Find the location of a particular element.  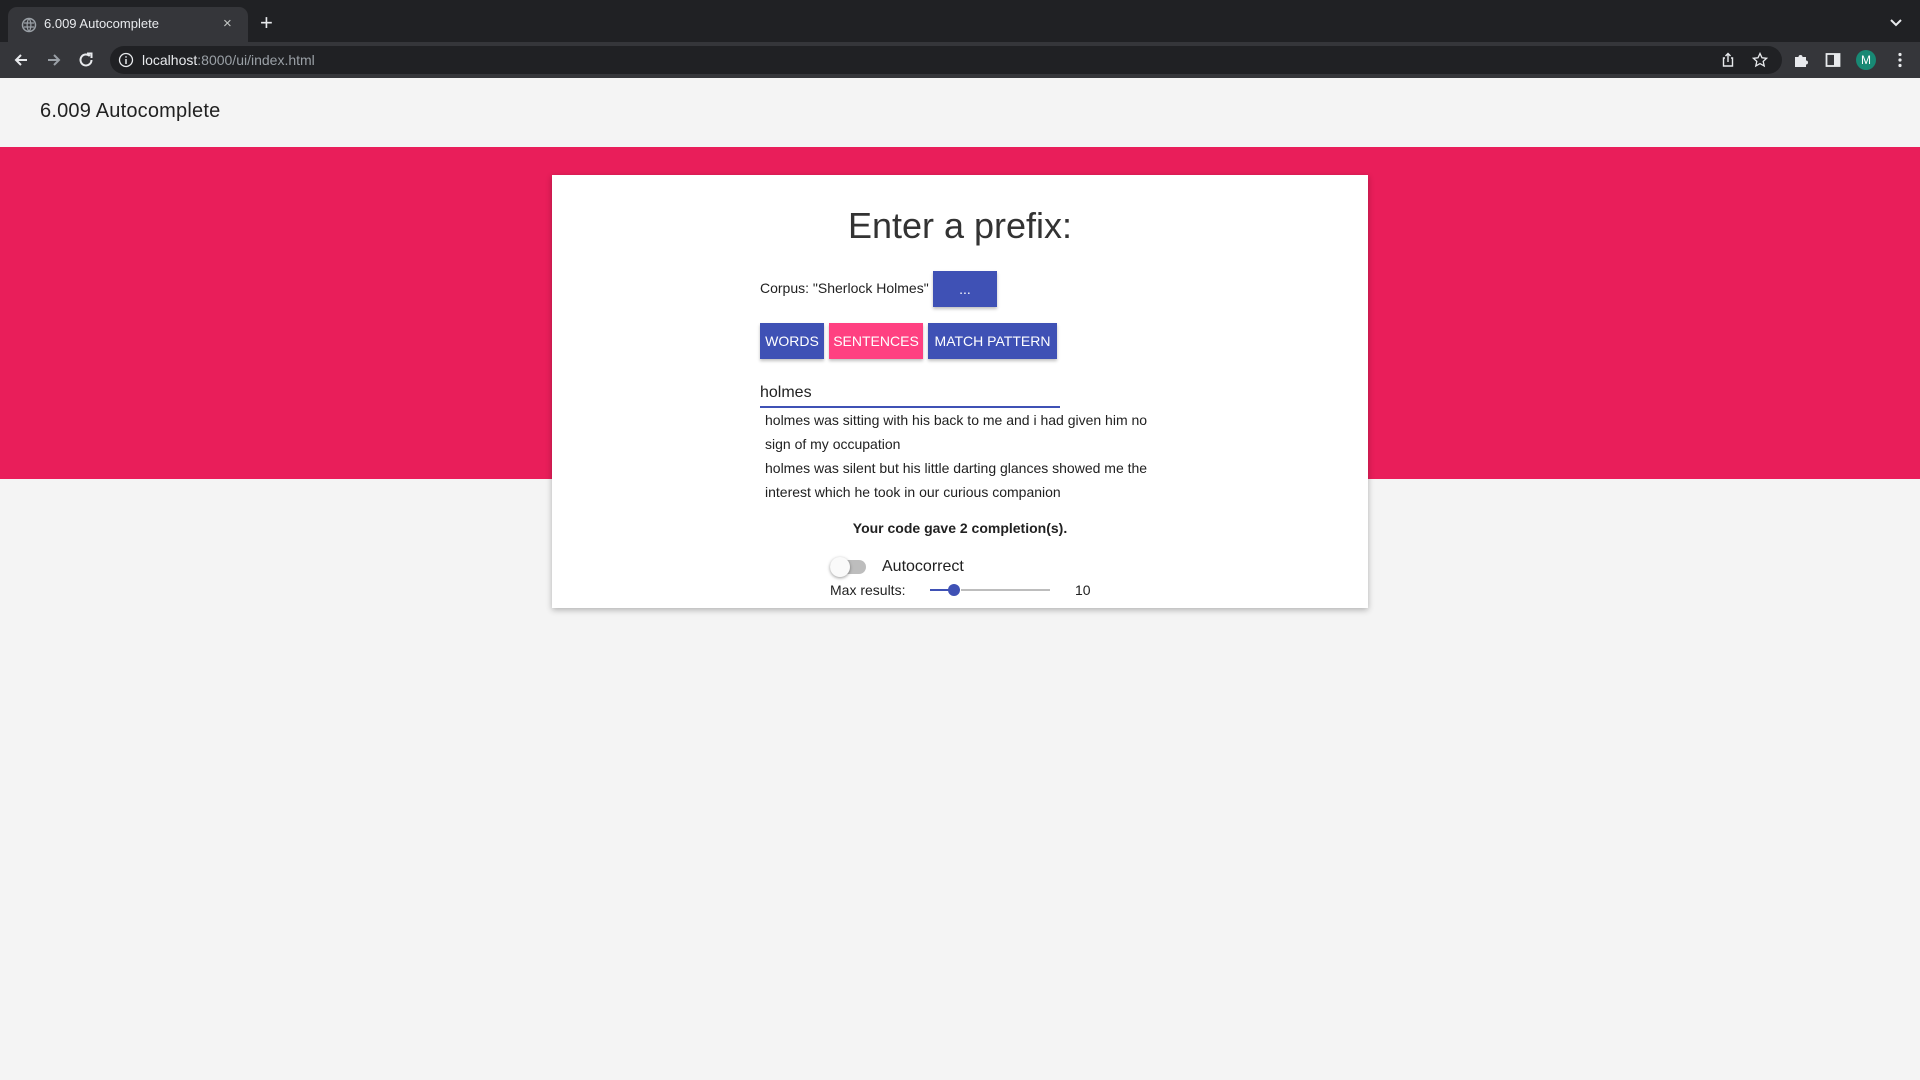

completion-count: Your code gave 2 completion(s). is located at coordinates (960, 528).